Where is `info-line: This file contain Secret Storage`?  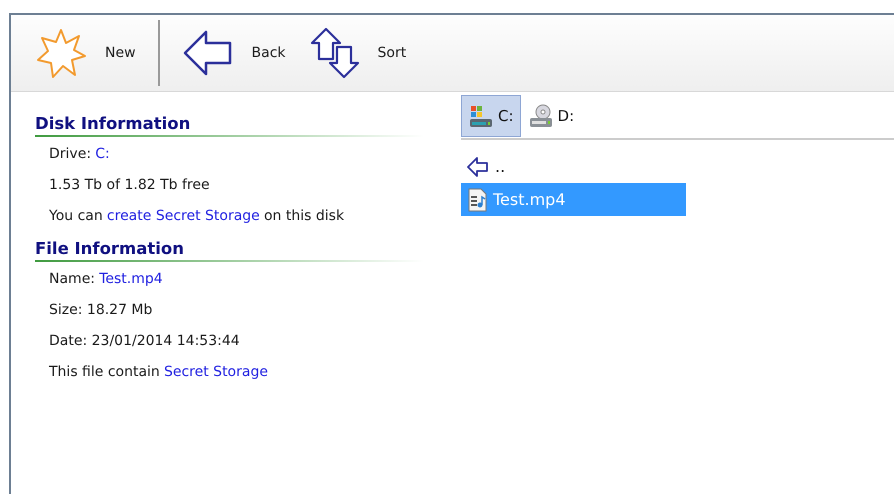
info-line: This file contain Secret Storage is located at coordinates (159, 372).